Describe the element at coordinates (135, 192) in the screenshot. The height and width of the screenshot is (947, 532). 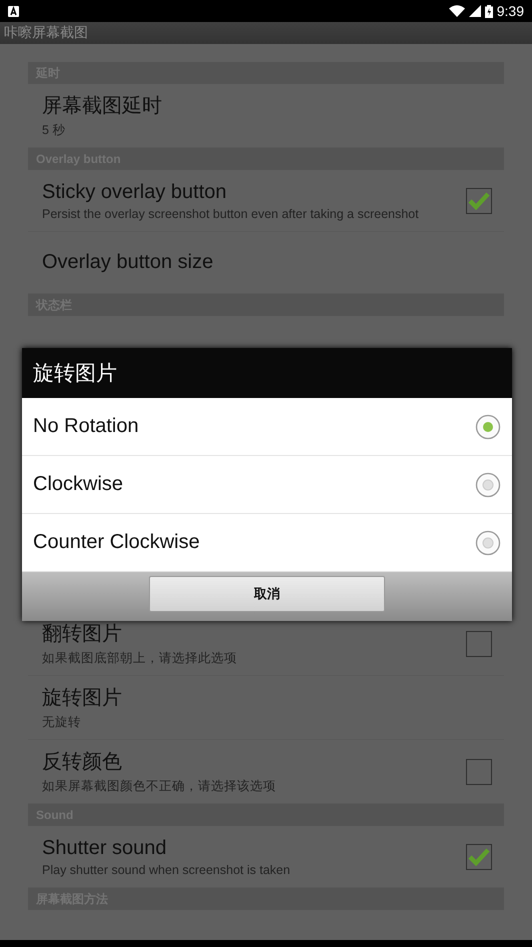
I see `setting-title: Sticky overlay button` at that location.